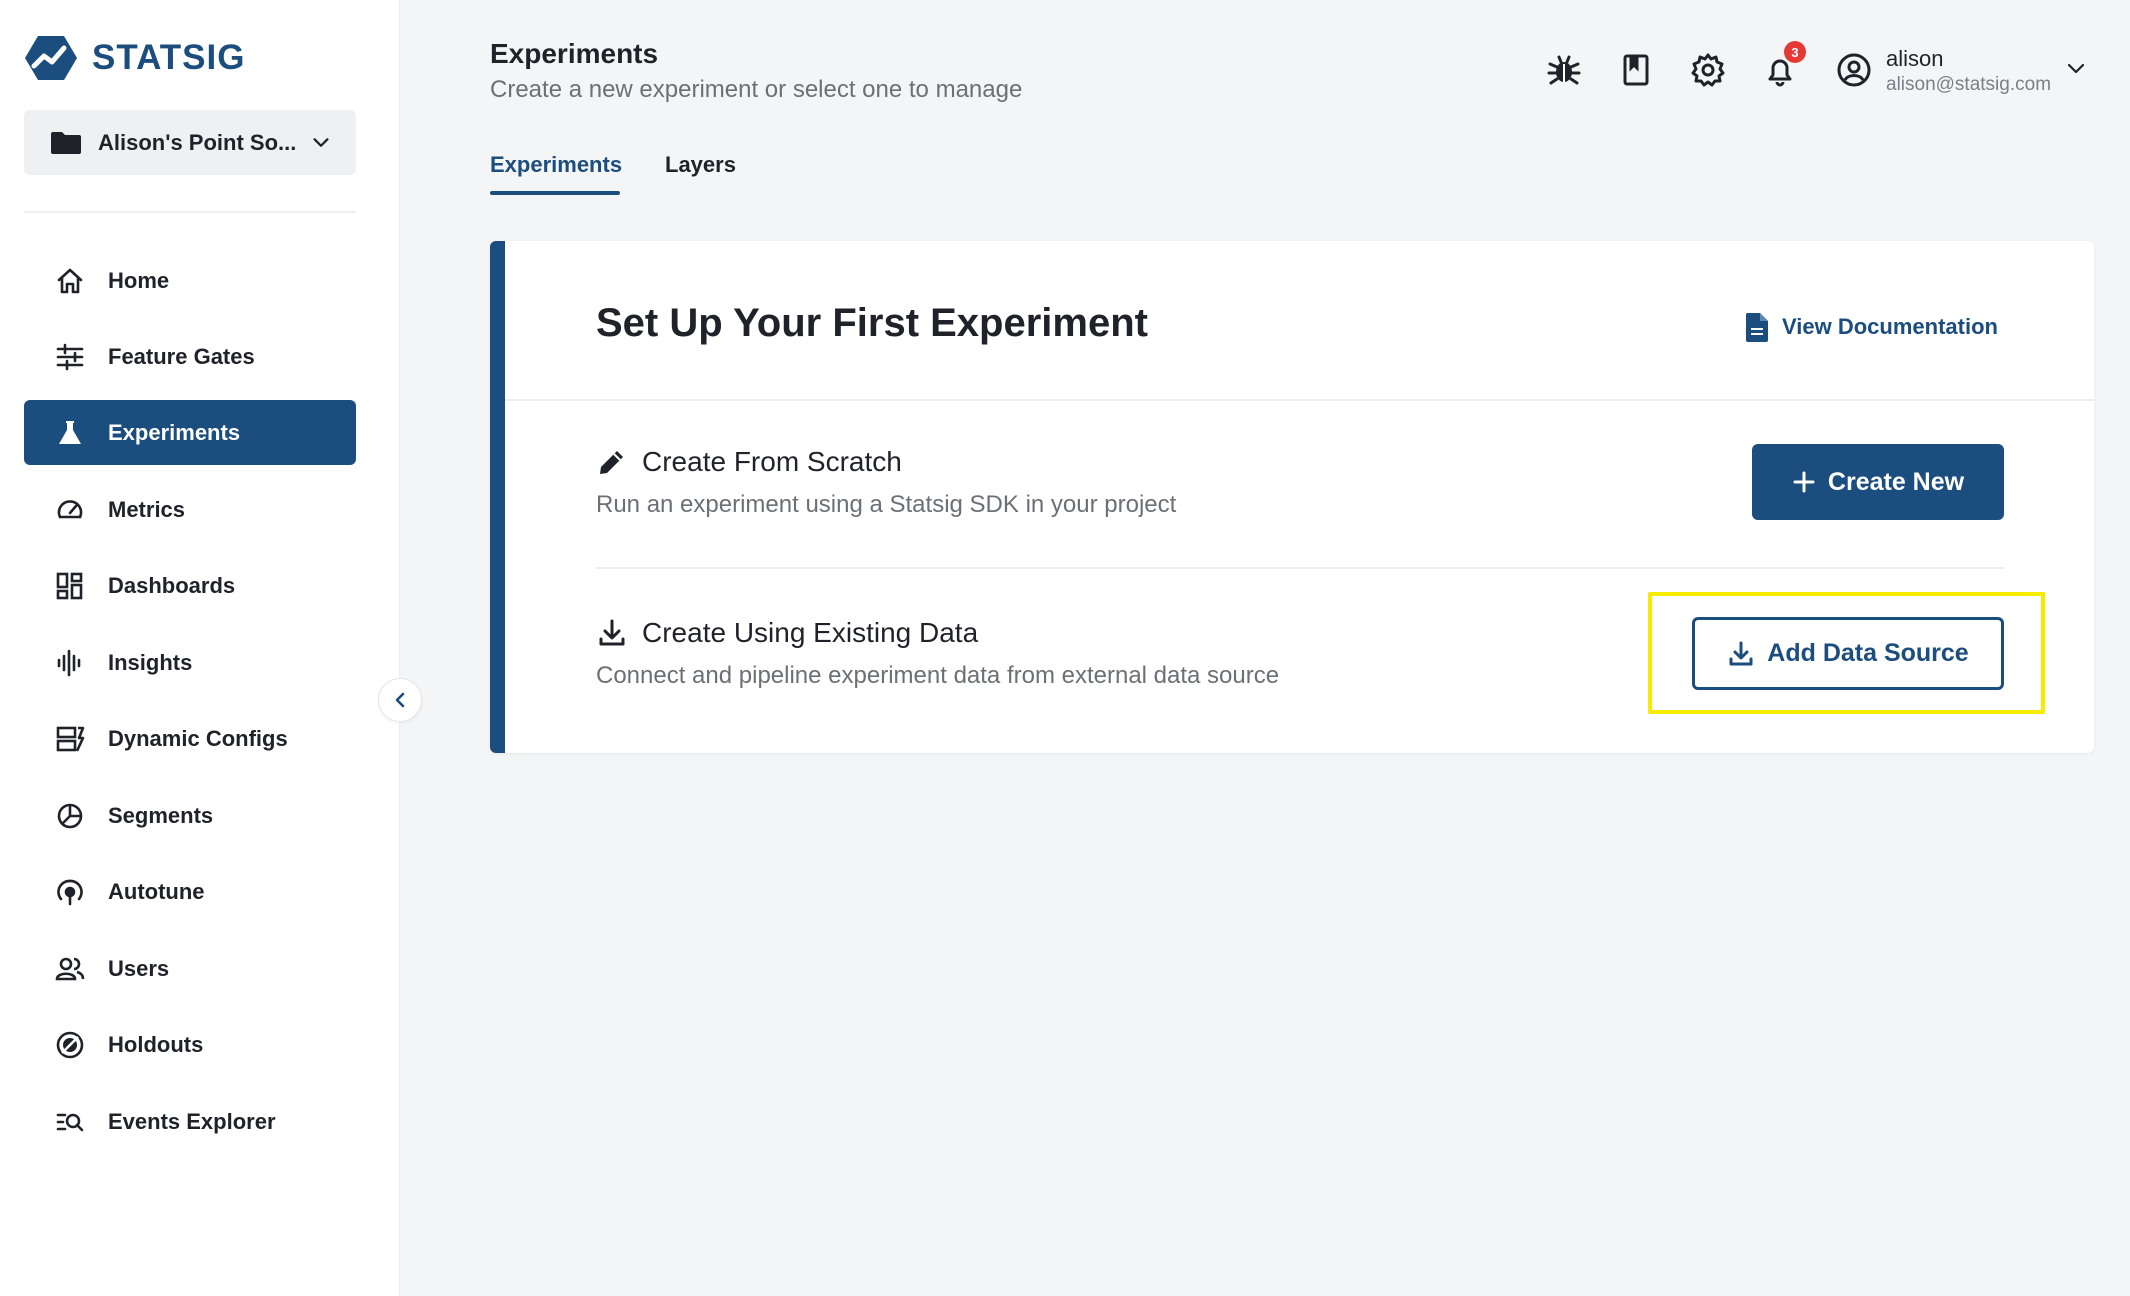  Describe the element at coordinates (190, 968) in the screenshot. I see `sidebar-item-users: Users` at that location.